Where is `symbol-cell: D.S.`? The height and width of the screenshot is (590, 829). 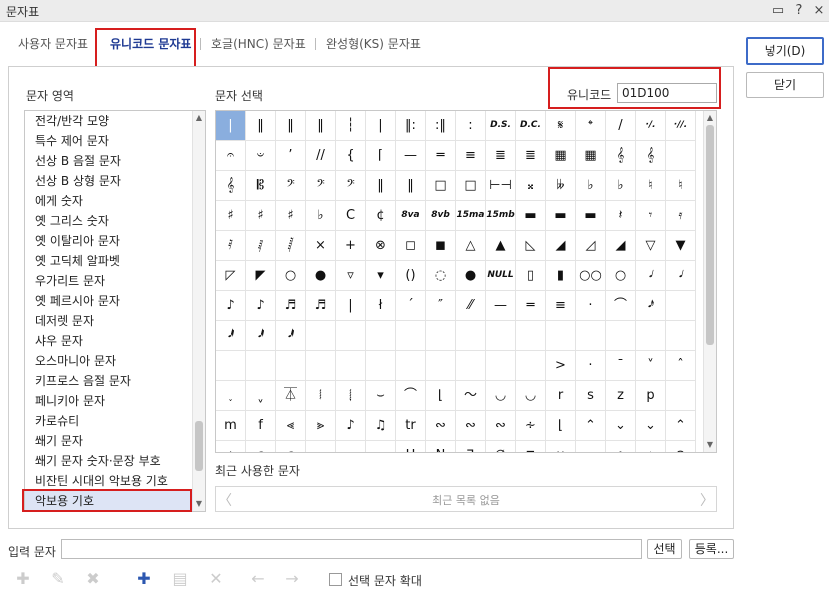 symbol-cell: D.S. is located at coordinates (501, 126).